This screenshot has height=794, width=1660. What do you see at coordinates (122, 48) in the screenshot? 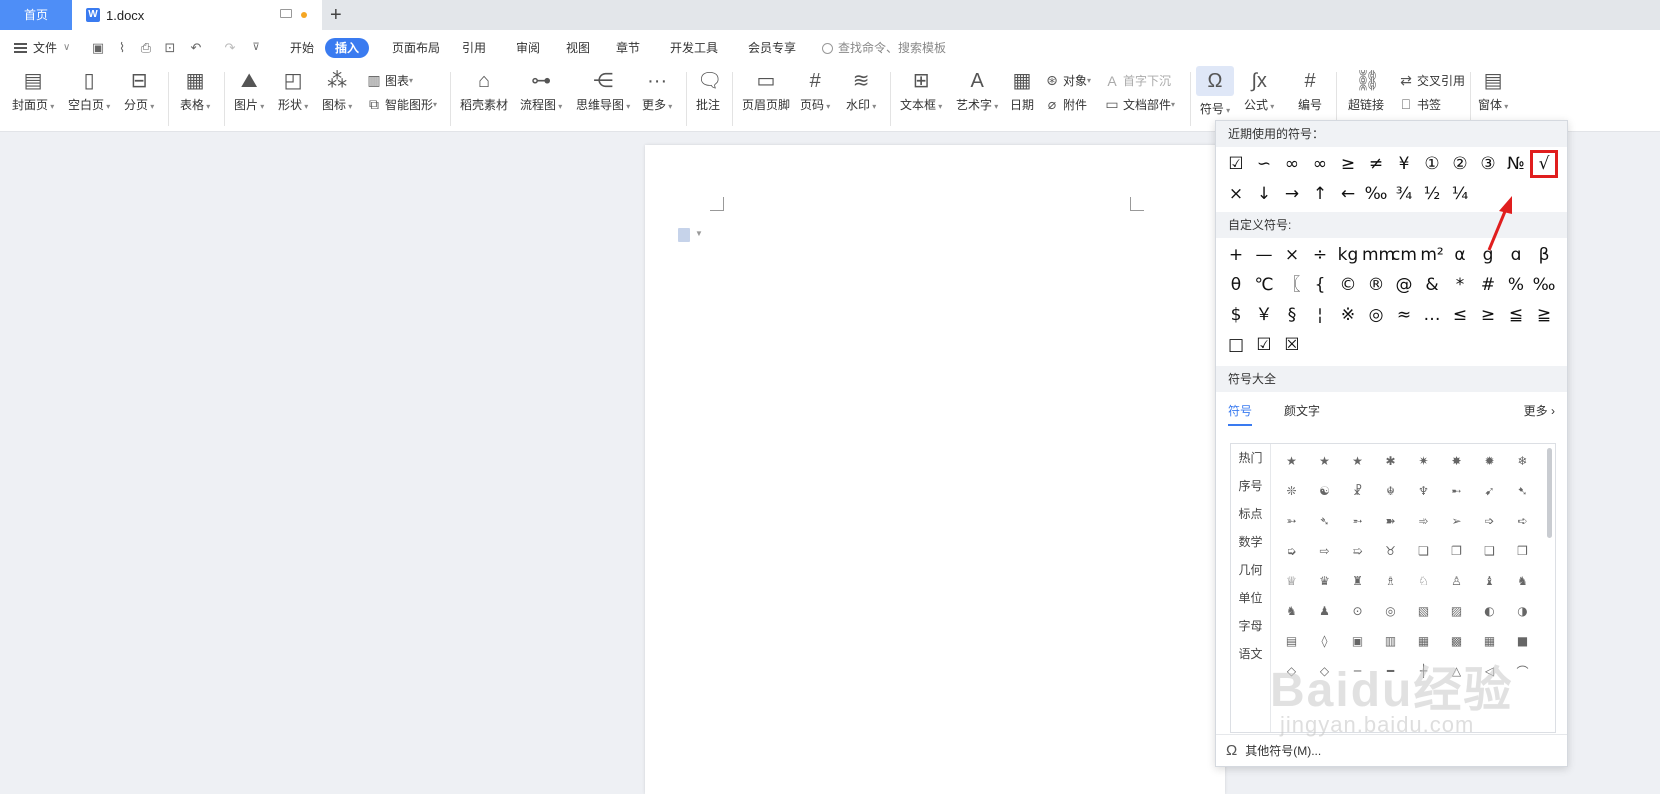
I see `format-painter-icon: ⌇` at bounding box center [122, 48].